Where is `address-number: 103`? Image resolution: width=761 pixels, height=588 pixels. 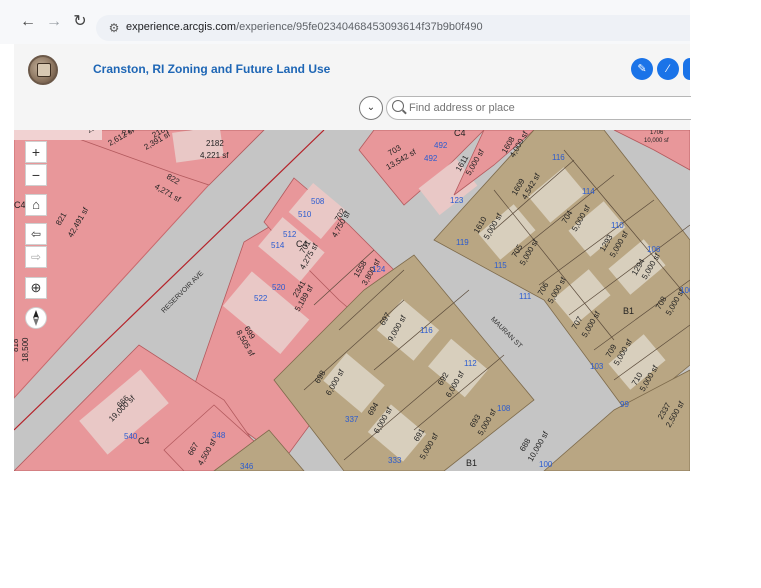 address-number: 103 is located at coordinates (597, 366).